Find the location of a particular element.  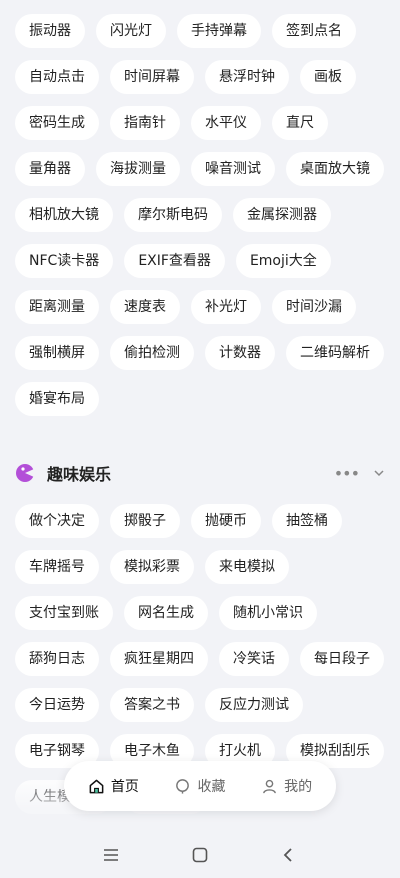

tab-mine-label: 我的 is located at coordinates (298, 787).